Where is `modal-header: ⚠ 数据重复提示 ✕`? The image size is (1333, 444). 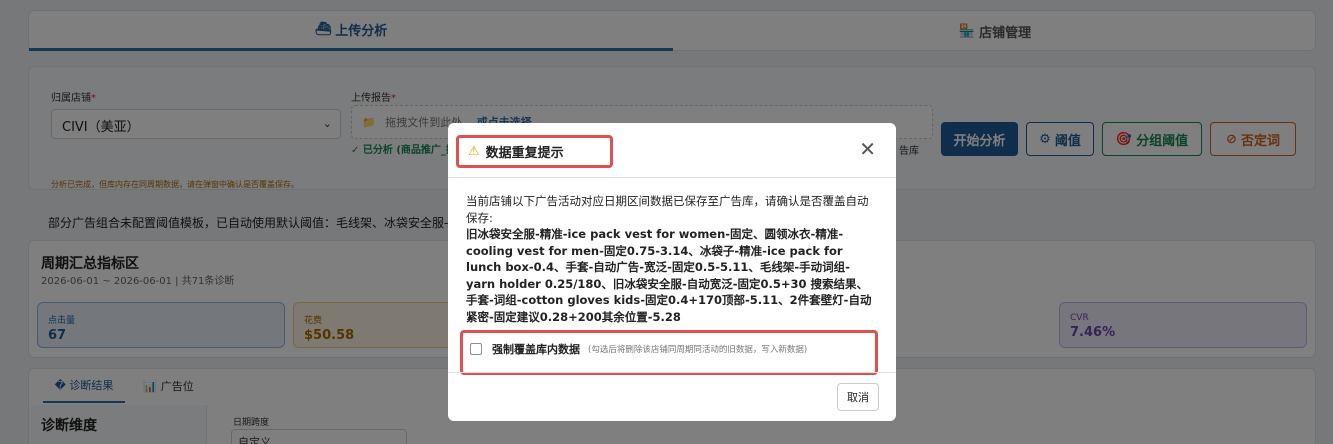 modal-header: ⚠ 数据重复提示 ✕ is located at coordinates (672, 150).